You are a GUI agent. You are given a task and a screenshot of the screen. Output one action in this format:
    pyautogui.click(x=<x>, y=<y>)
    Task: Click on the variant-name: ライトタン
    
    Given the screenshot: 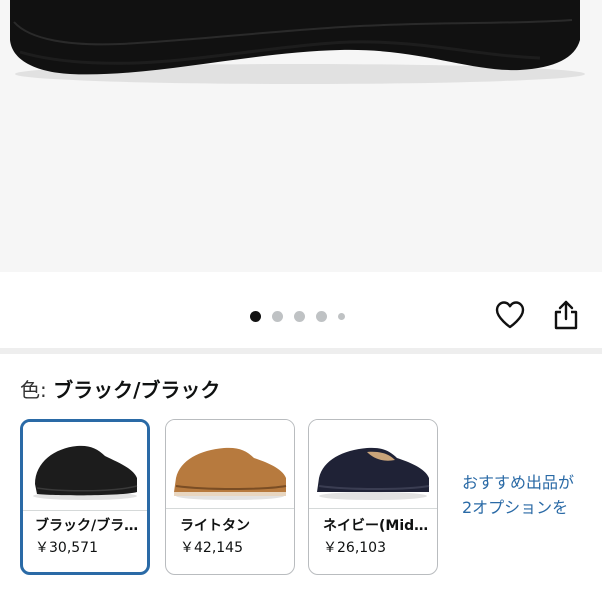 What is the action you would take?
    pyautogui.click(x=215, y=526)
    